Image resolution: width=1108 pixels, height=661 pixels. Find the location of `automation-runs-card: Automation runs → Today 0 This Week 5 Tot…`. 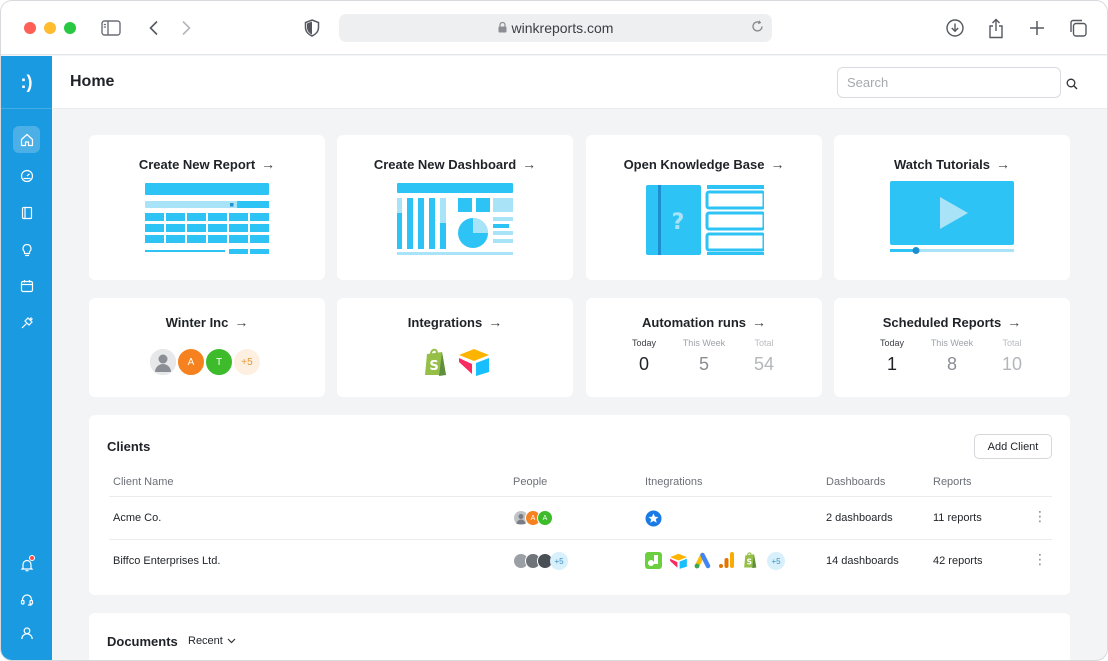

automation-runs-card: Automation runs → Today 0 This Week 5 Tot… is located at coordinates (704, 347).